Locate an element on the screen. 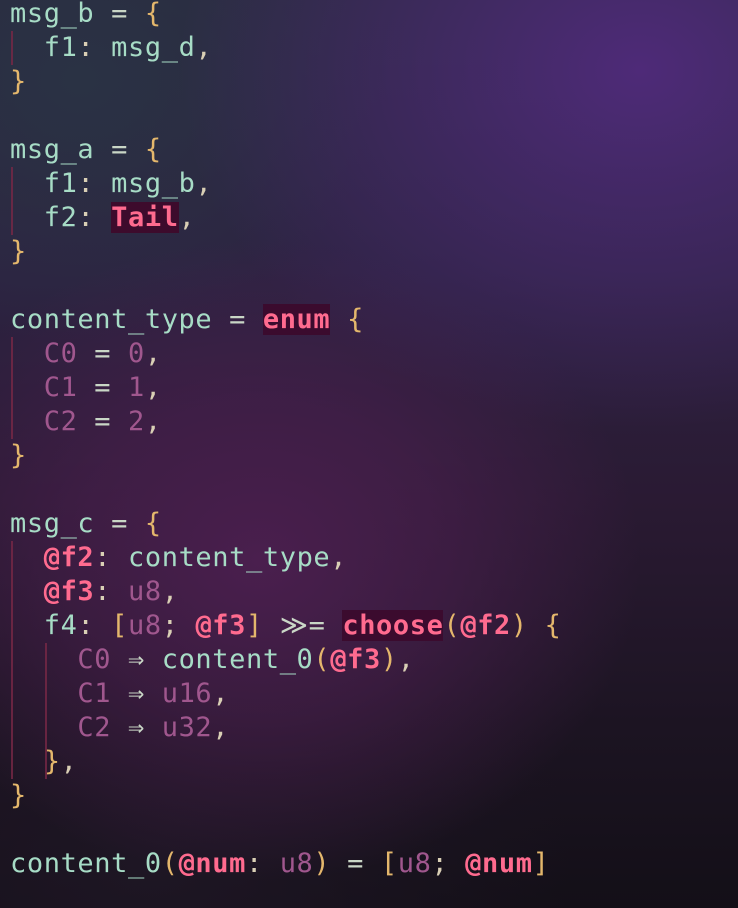  code-line: f1: msg_b, is located at coordinates (374, 184).